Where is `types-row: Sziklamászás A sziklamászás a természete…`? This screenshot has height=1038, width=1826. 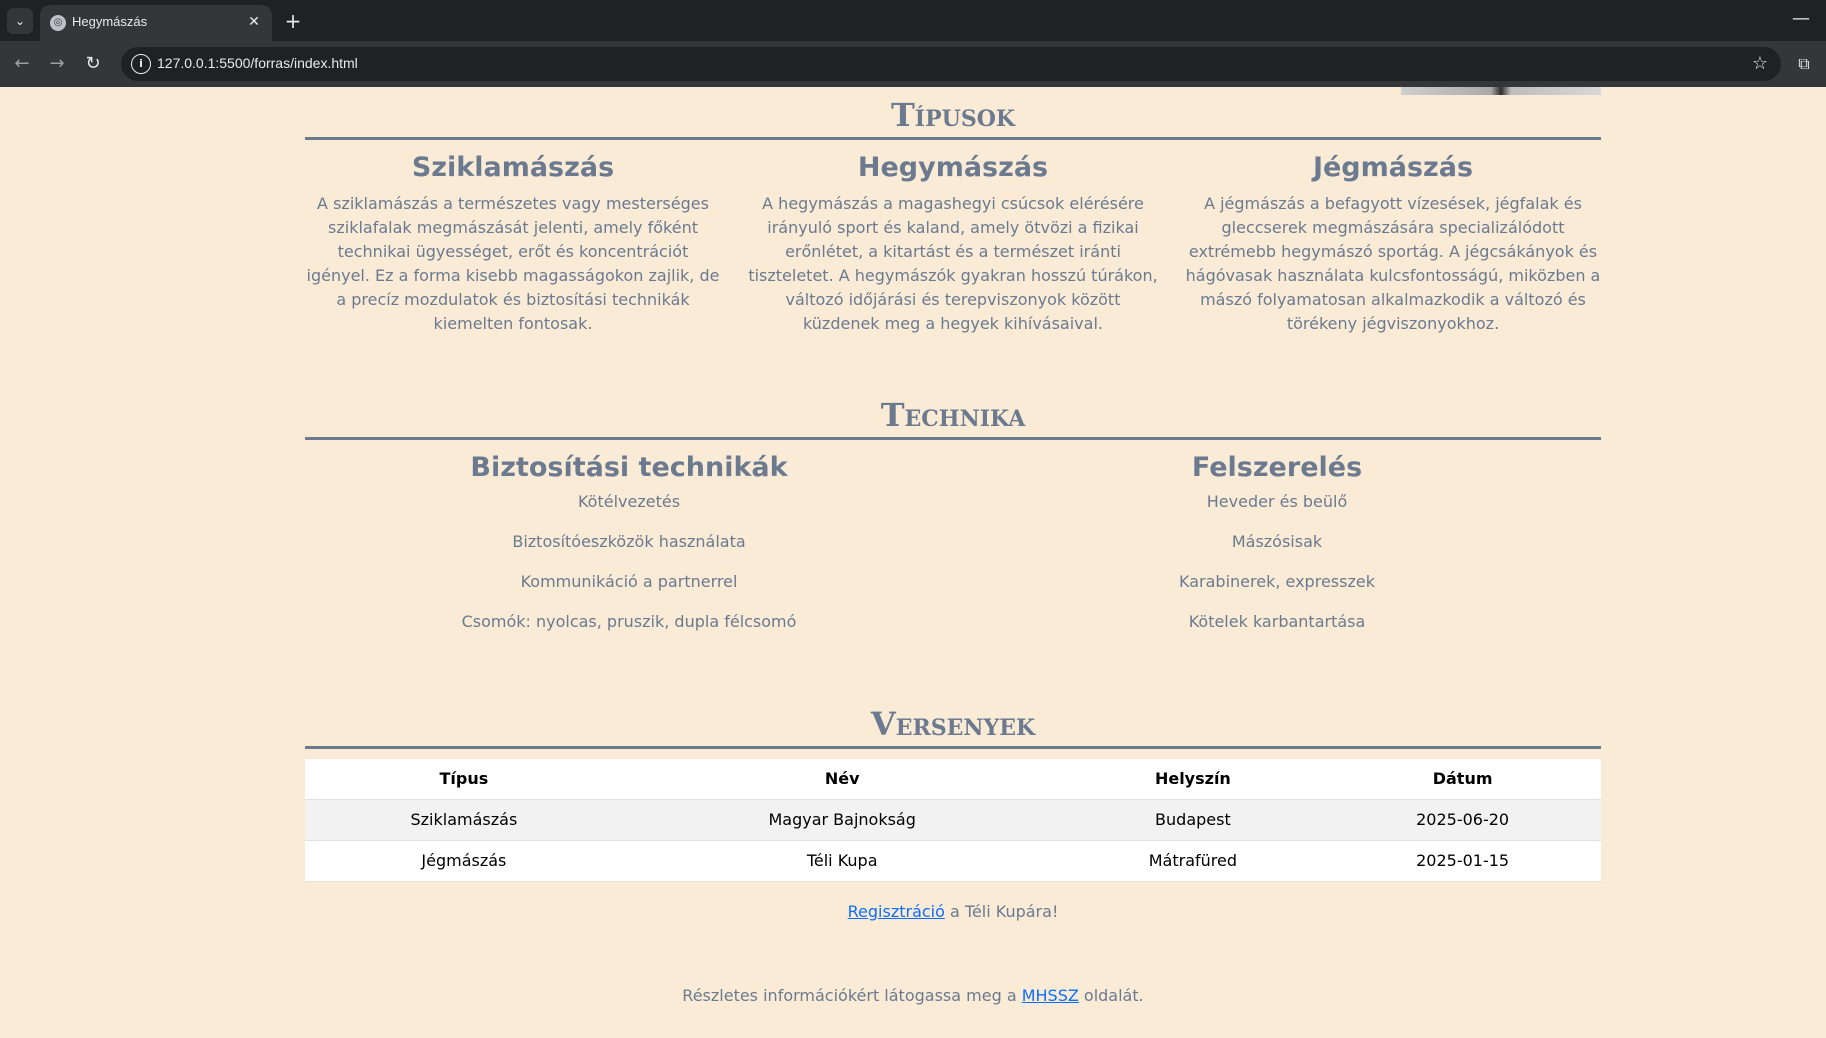
types-row: Sziklamászás A sziklamászás a természete… is located at coordinates (953, 243).